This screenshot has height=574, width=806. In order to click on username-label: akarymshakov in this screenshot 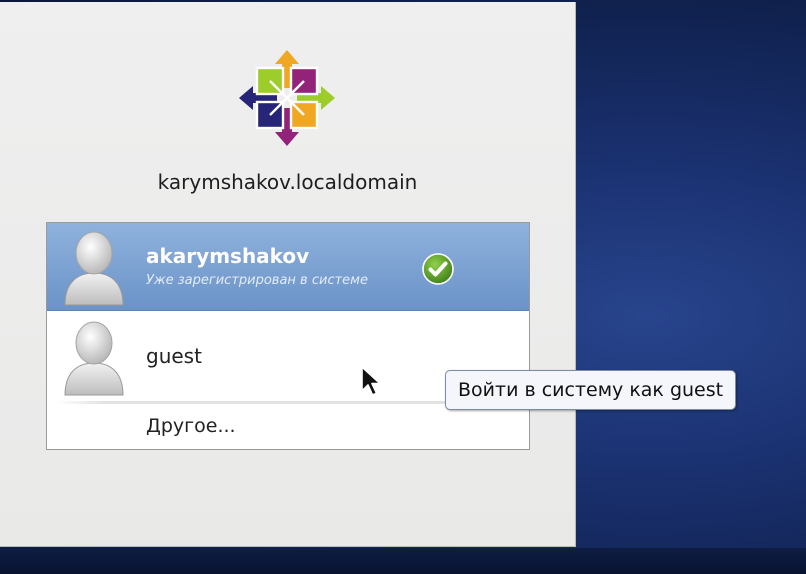, I will do `click(228, 256)`.